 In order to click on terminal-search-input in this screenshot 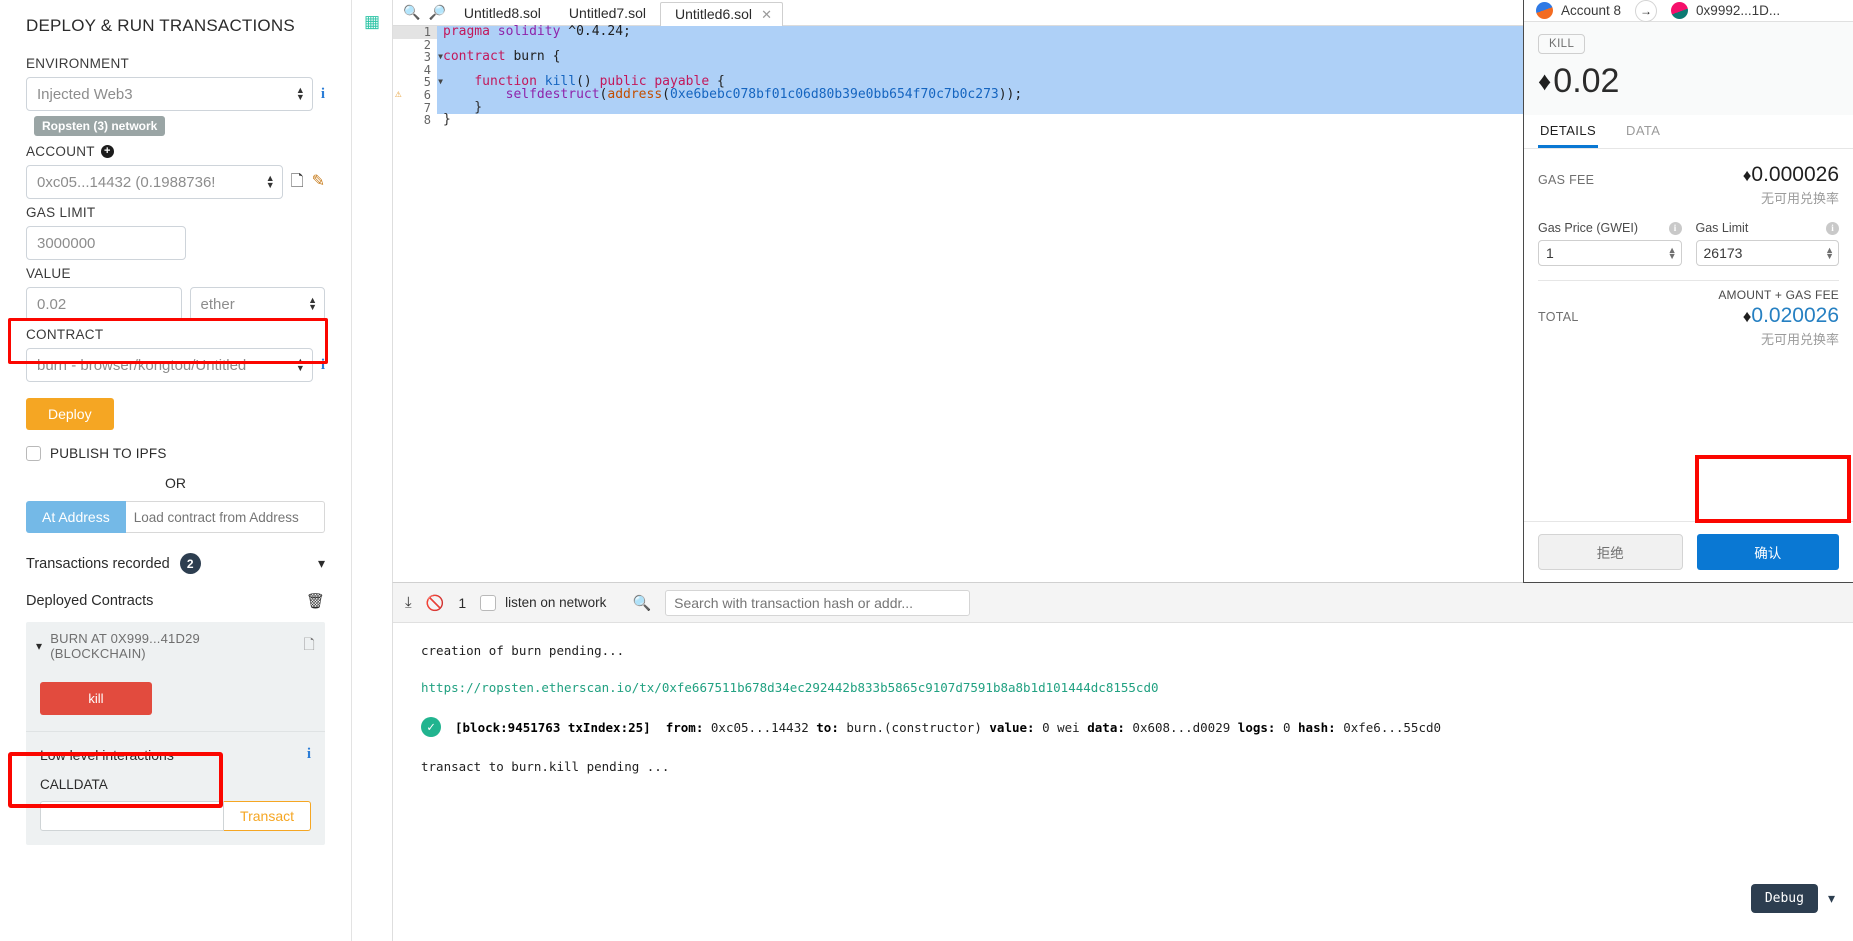, I will do `click(818, 602)`.